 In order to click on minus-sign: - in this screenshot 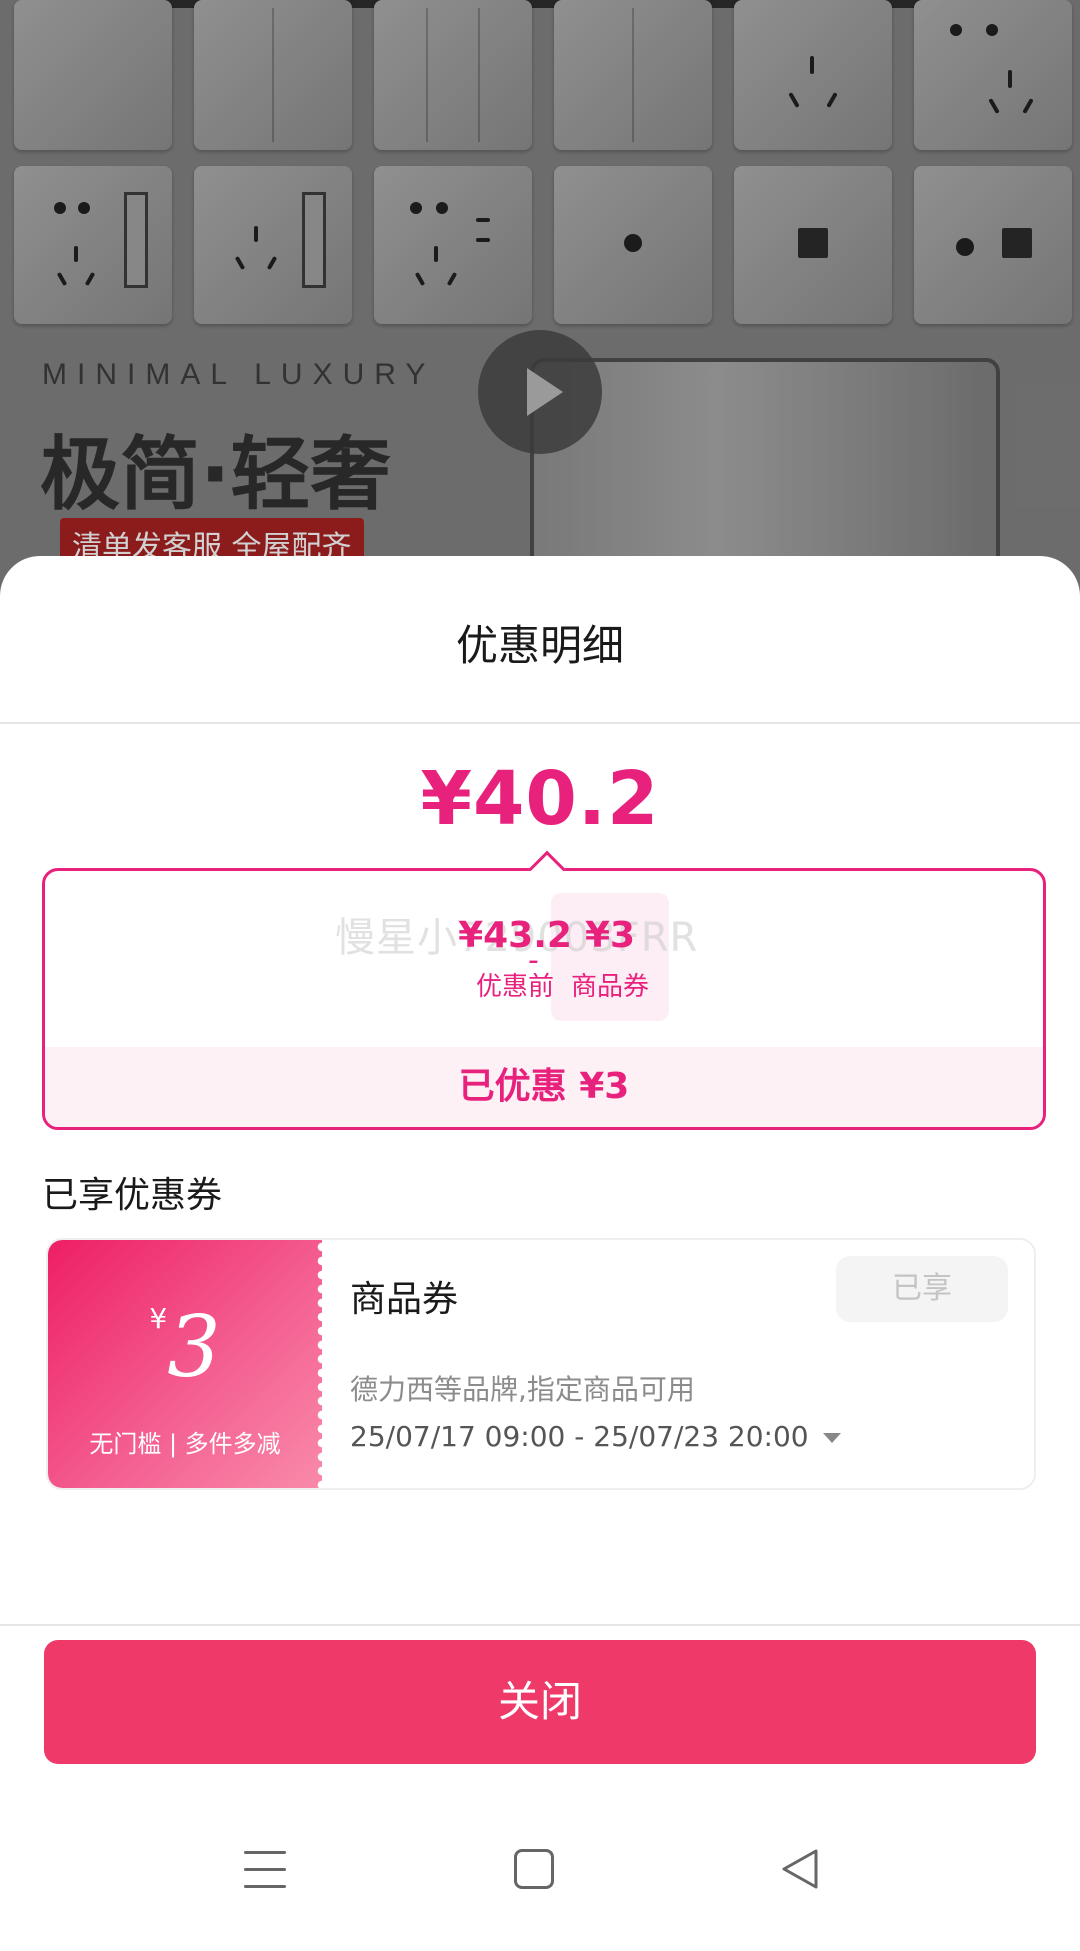, I will do `click(533, 960)`.